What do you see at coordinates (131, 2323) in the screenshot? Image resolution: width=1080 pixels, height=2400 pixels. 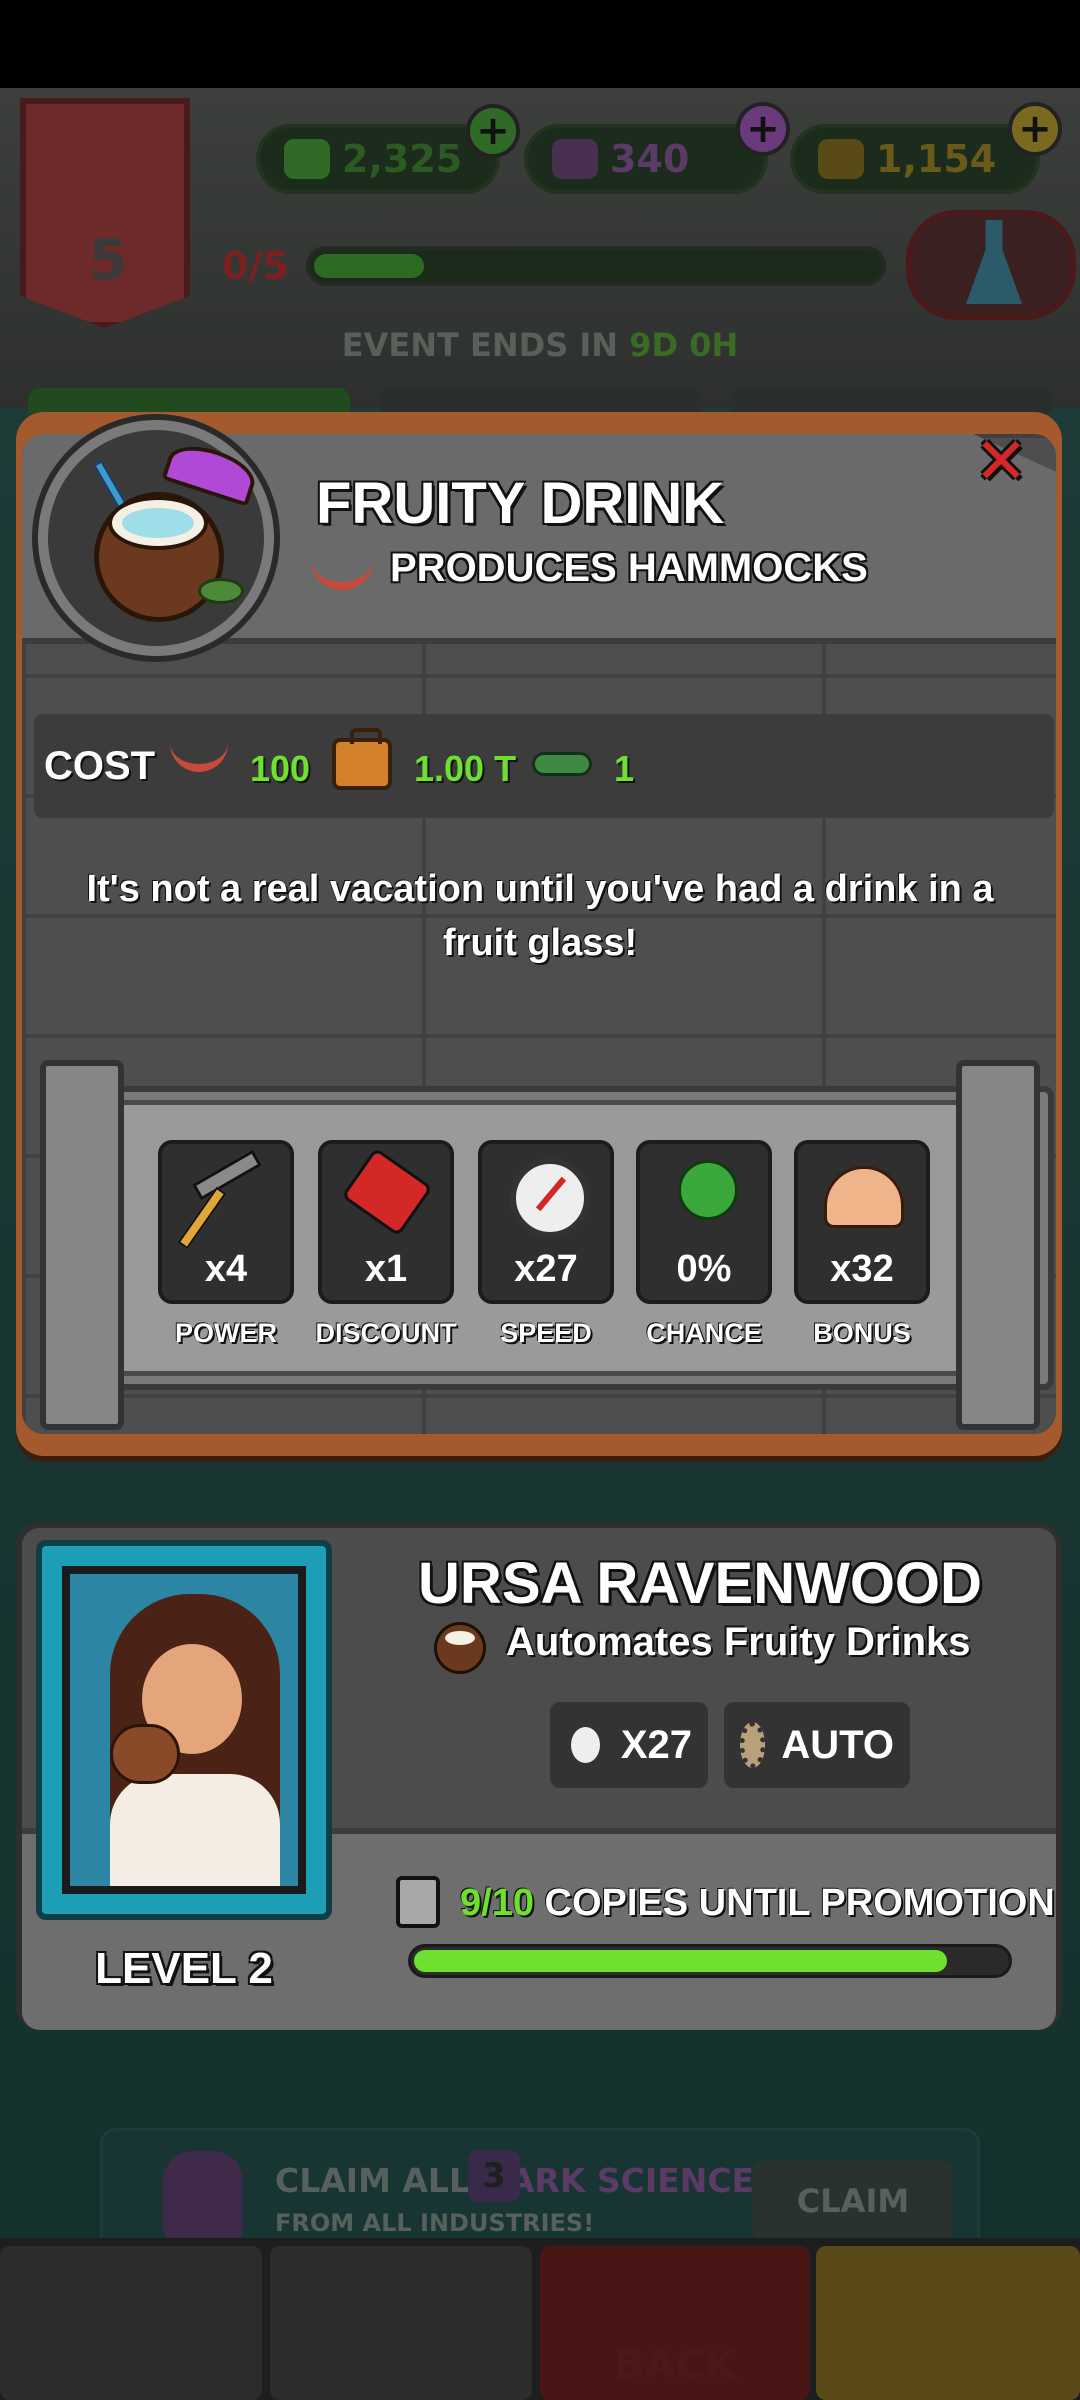 I see `nav-map-button` at bounding box center [131, 2323].